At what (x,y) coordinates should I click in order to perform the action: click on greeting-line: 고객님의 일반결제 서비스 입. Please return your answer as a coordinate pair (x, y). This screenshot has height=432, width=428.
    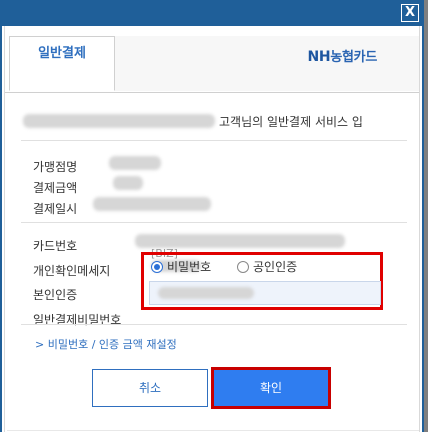
    Looking at the image, I should click on (218, 122).